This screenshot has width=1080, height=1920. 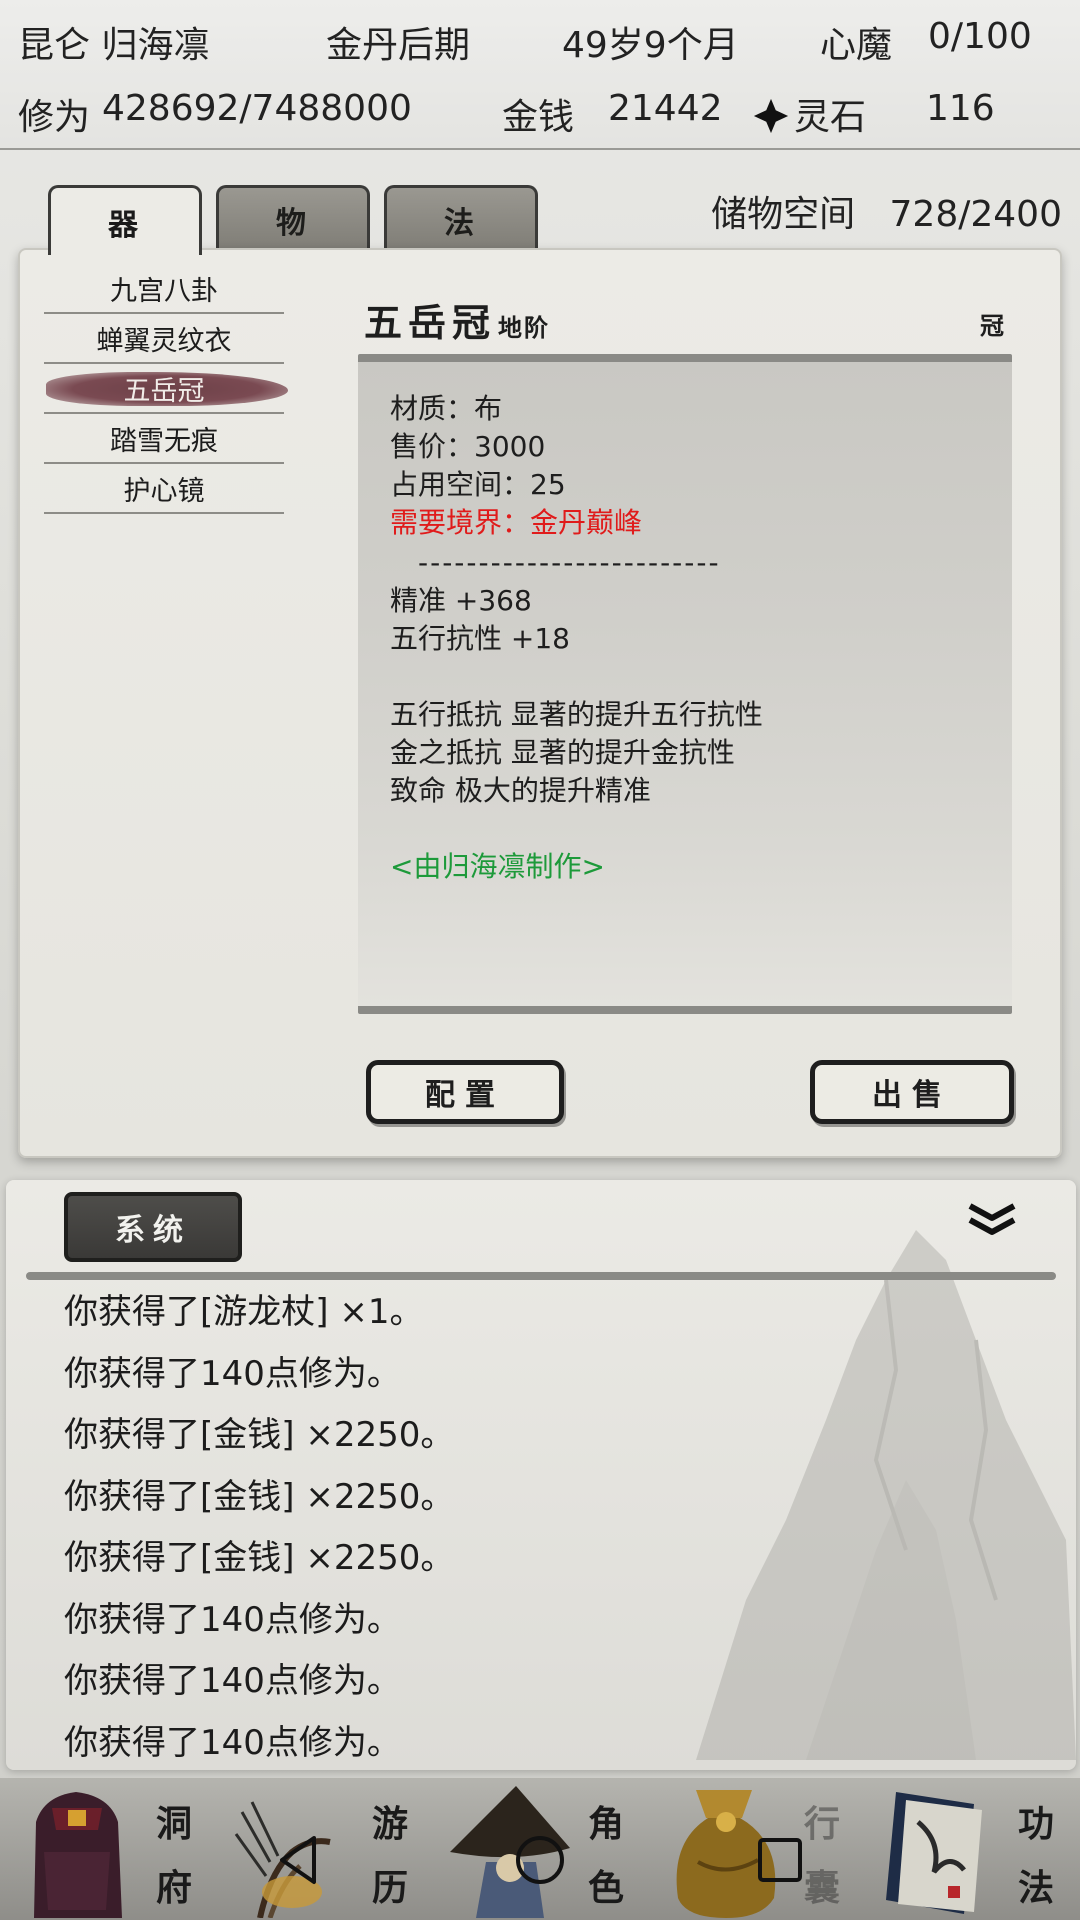 I want to click on spirit-stone-icon, so click(x=771, y=116).